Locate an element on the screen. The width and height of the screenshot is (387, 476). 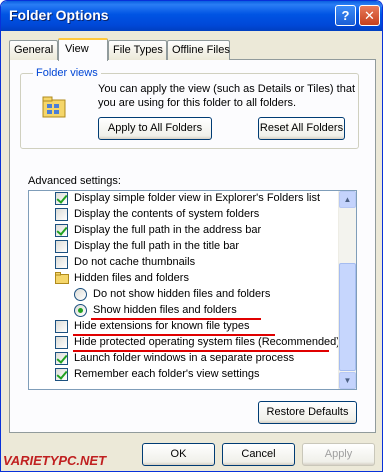
list-scrollbar: ▲ ▼ is located at coordinates (347, 290).